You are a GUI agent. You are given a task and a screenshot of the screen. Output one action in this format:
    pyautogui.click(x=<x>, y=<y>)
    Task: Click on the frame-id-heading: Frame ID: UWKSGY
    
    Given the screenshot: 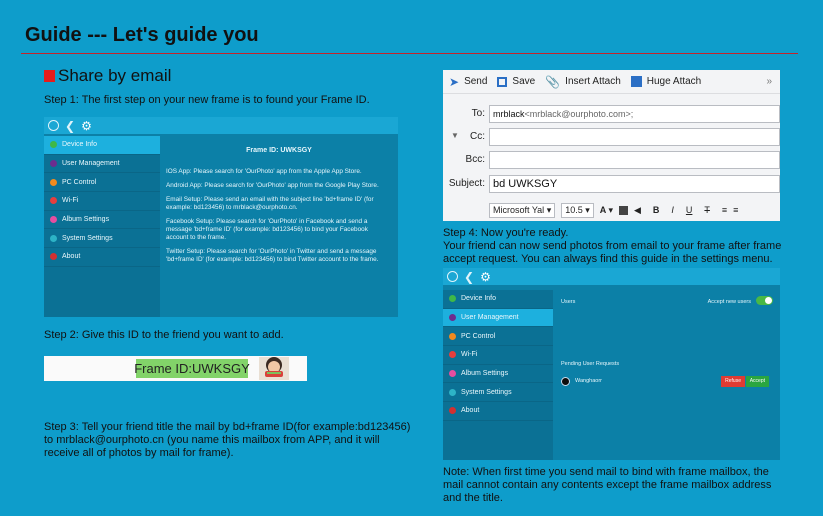 What is the action you would take?
    pyautogui.click(x=279, y=150)
    